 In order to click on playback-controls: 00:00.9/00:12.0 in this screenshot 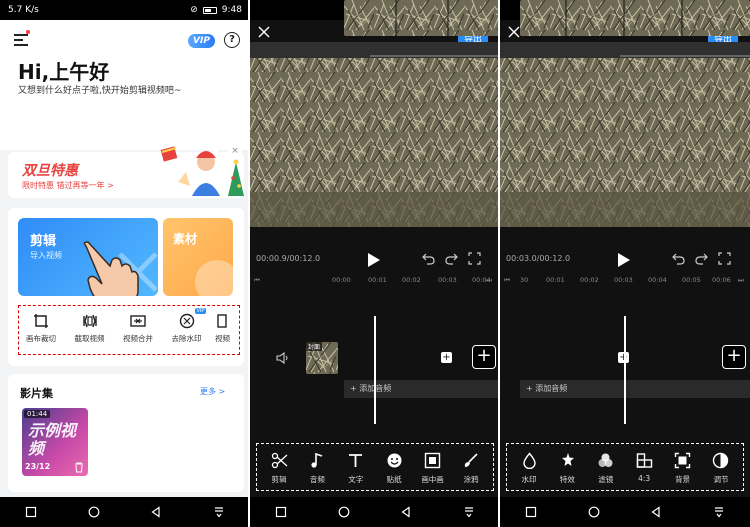, I will do `click(375, 260)`.